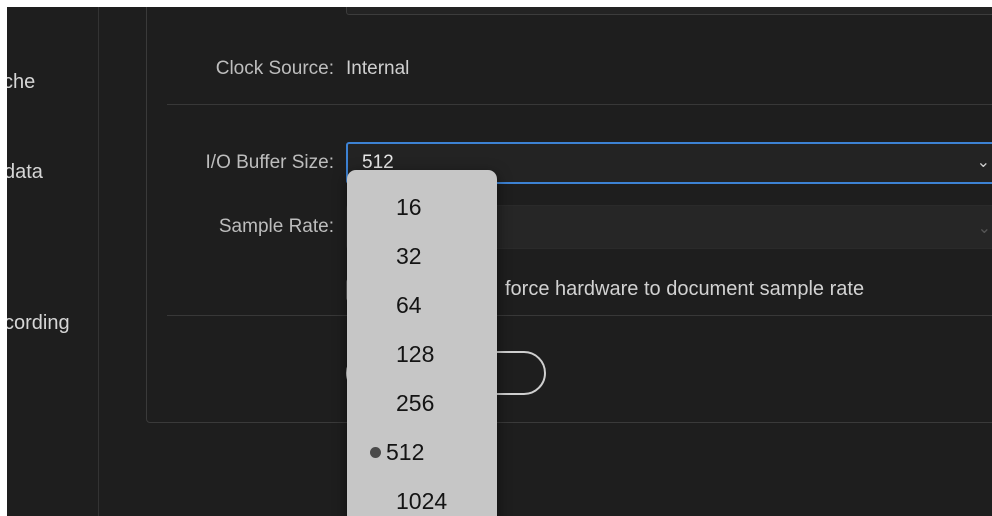 Image resolution: width=992 pixels, height=516 pixels. Describe the element at coordinates (378, 68) in the screenshot. I see `clock-source-value: Internal` at that location.